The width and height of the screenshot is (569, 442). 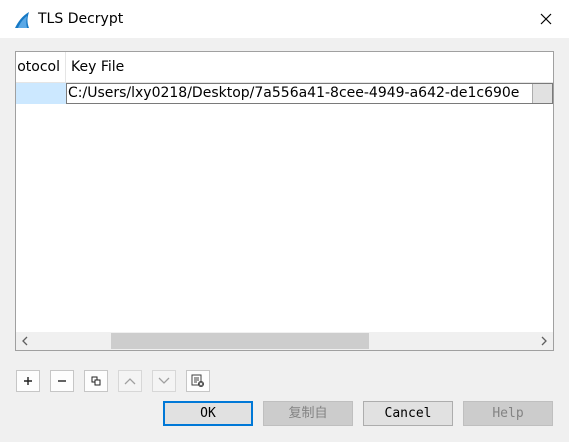 What do you see at coordinates (284, 19) in the screenshot?
I see `title-bar: TLS Decrypt` at bounding box center [284, 19].